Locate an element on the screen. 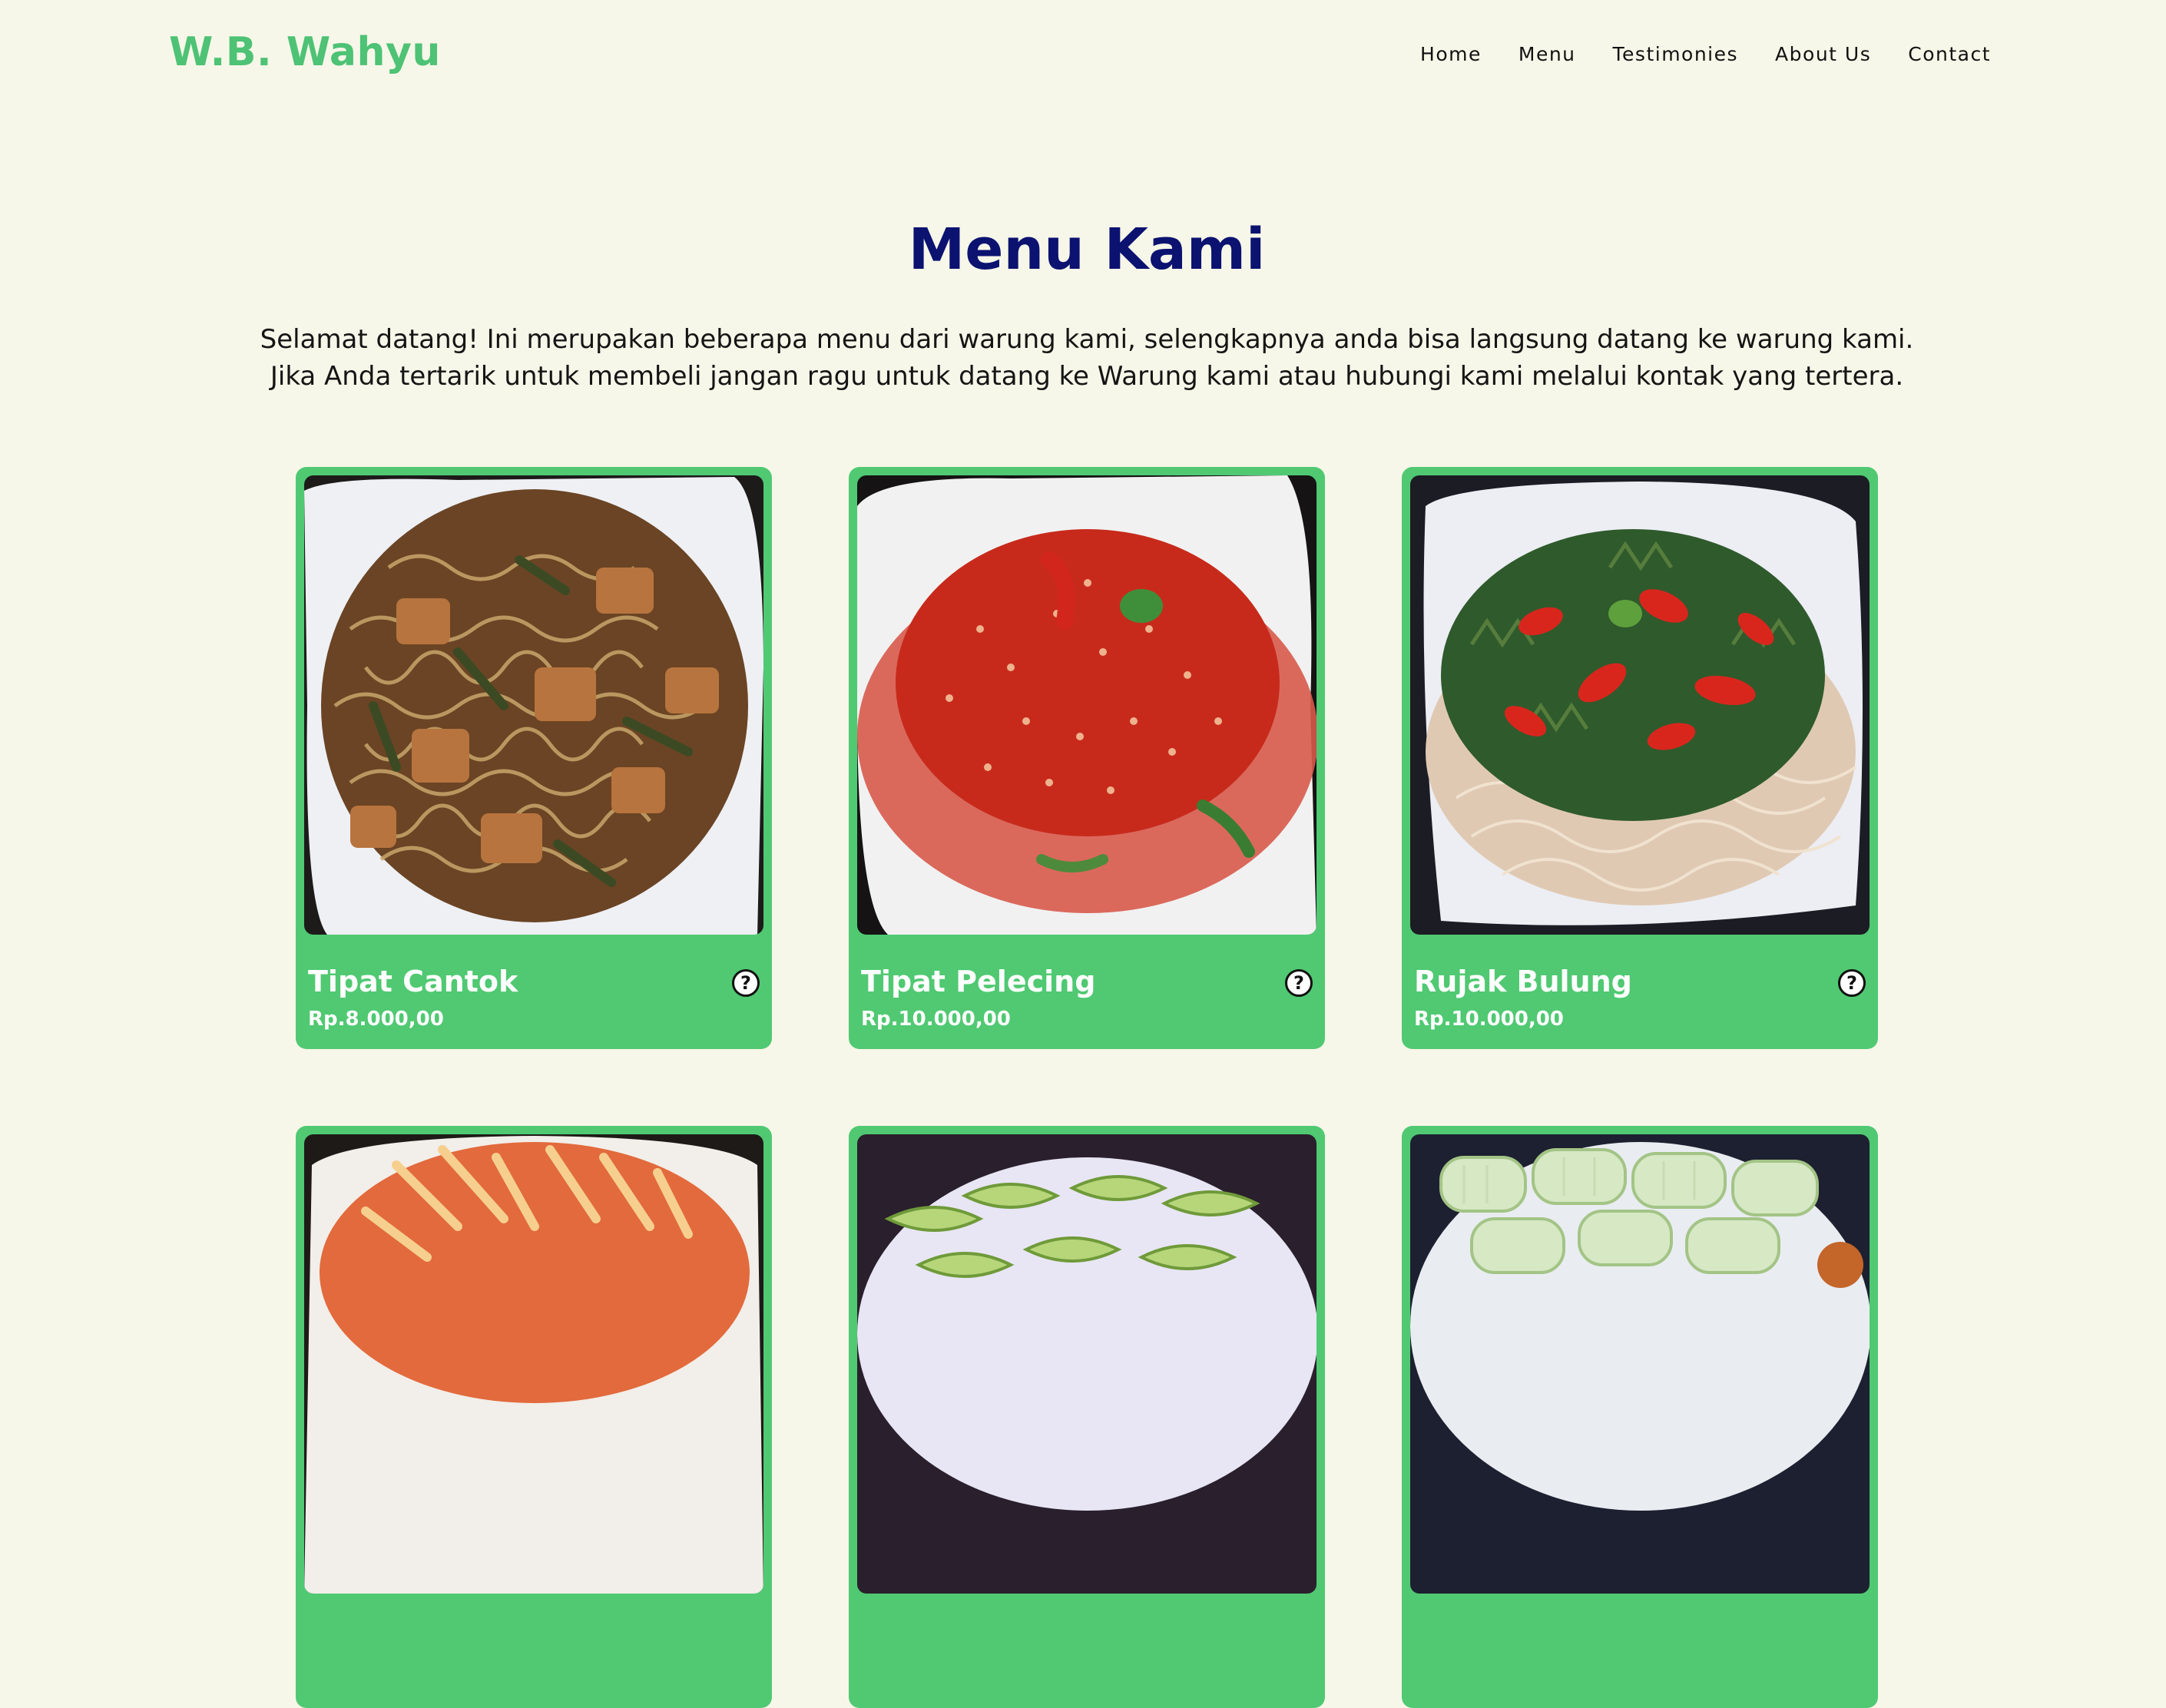 The image size is (2166, 1708). food-photo-sliced-fruit is located at coordinates (1640, 1364).